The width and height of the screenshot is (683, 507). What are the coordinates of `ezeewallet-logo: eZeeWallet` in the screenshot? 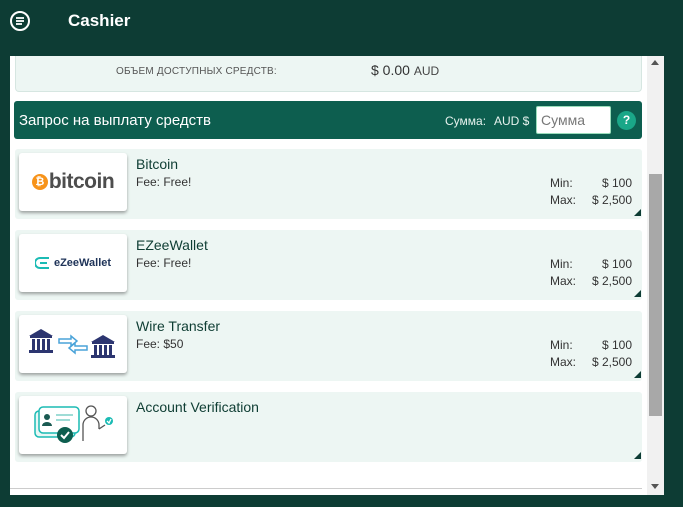 It's located at (73, 263).